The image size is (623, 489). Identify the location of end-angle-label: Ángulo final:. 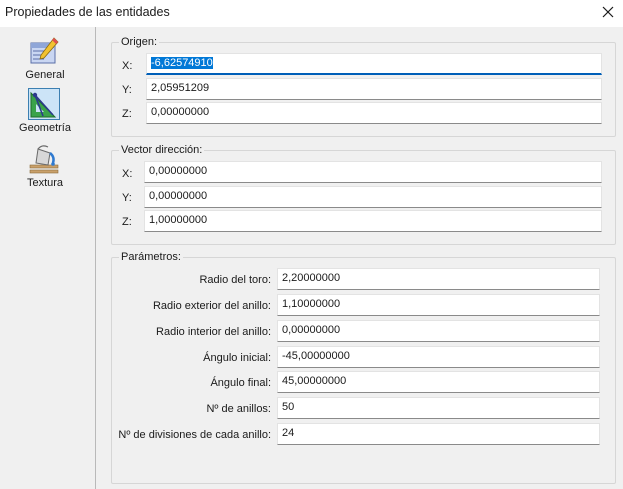
(240, 383).